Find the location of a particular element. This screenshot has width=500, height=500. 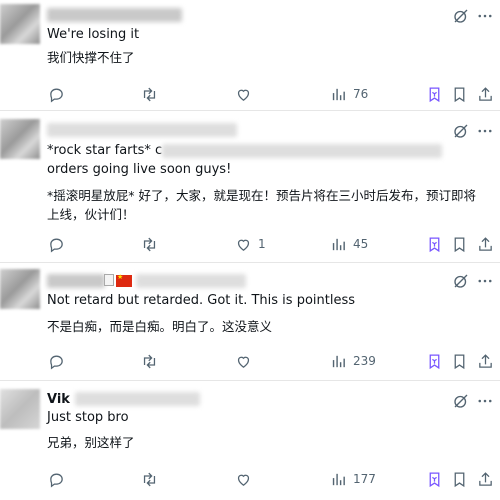

action-bar: 239 is located at coordinates (250, 361).